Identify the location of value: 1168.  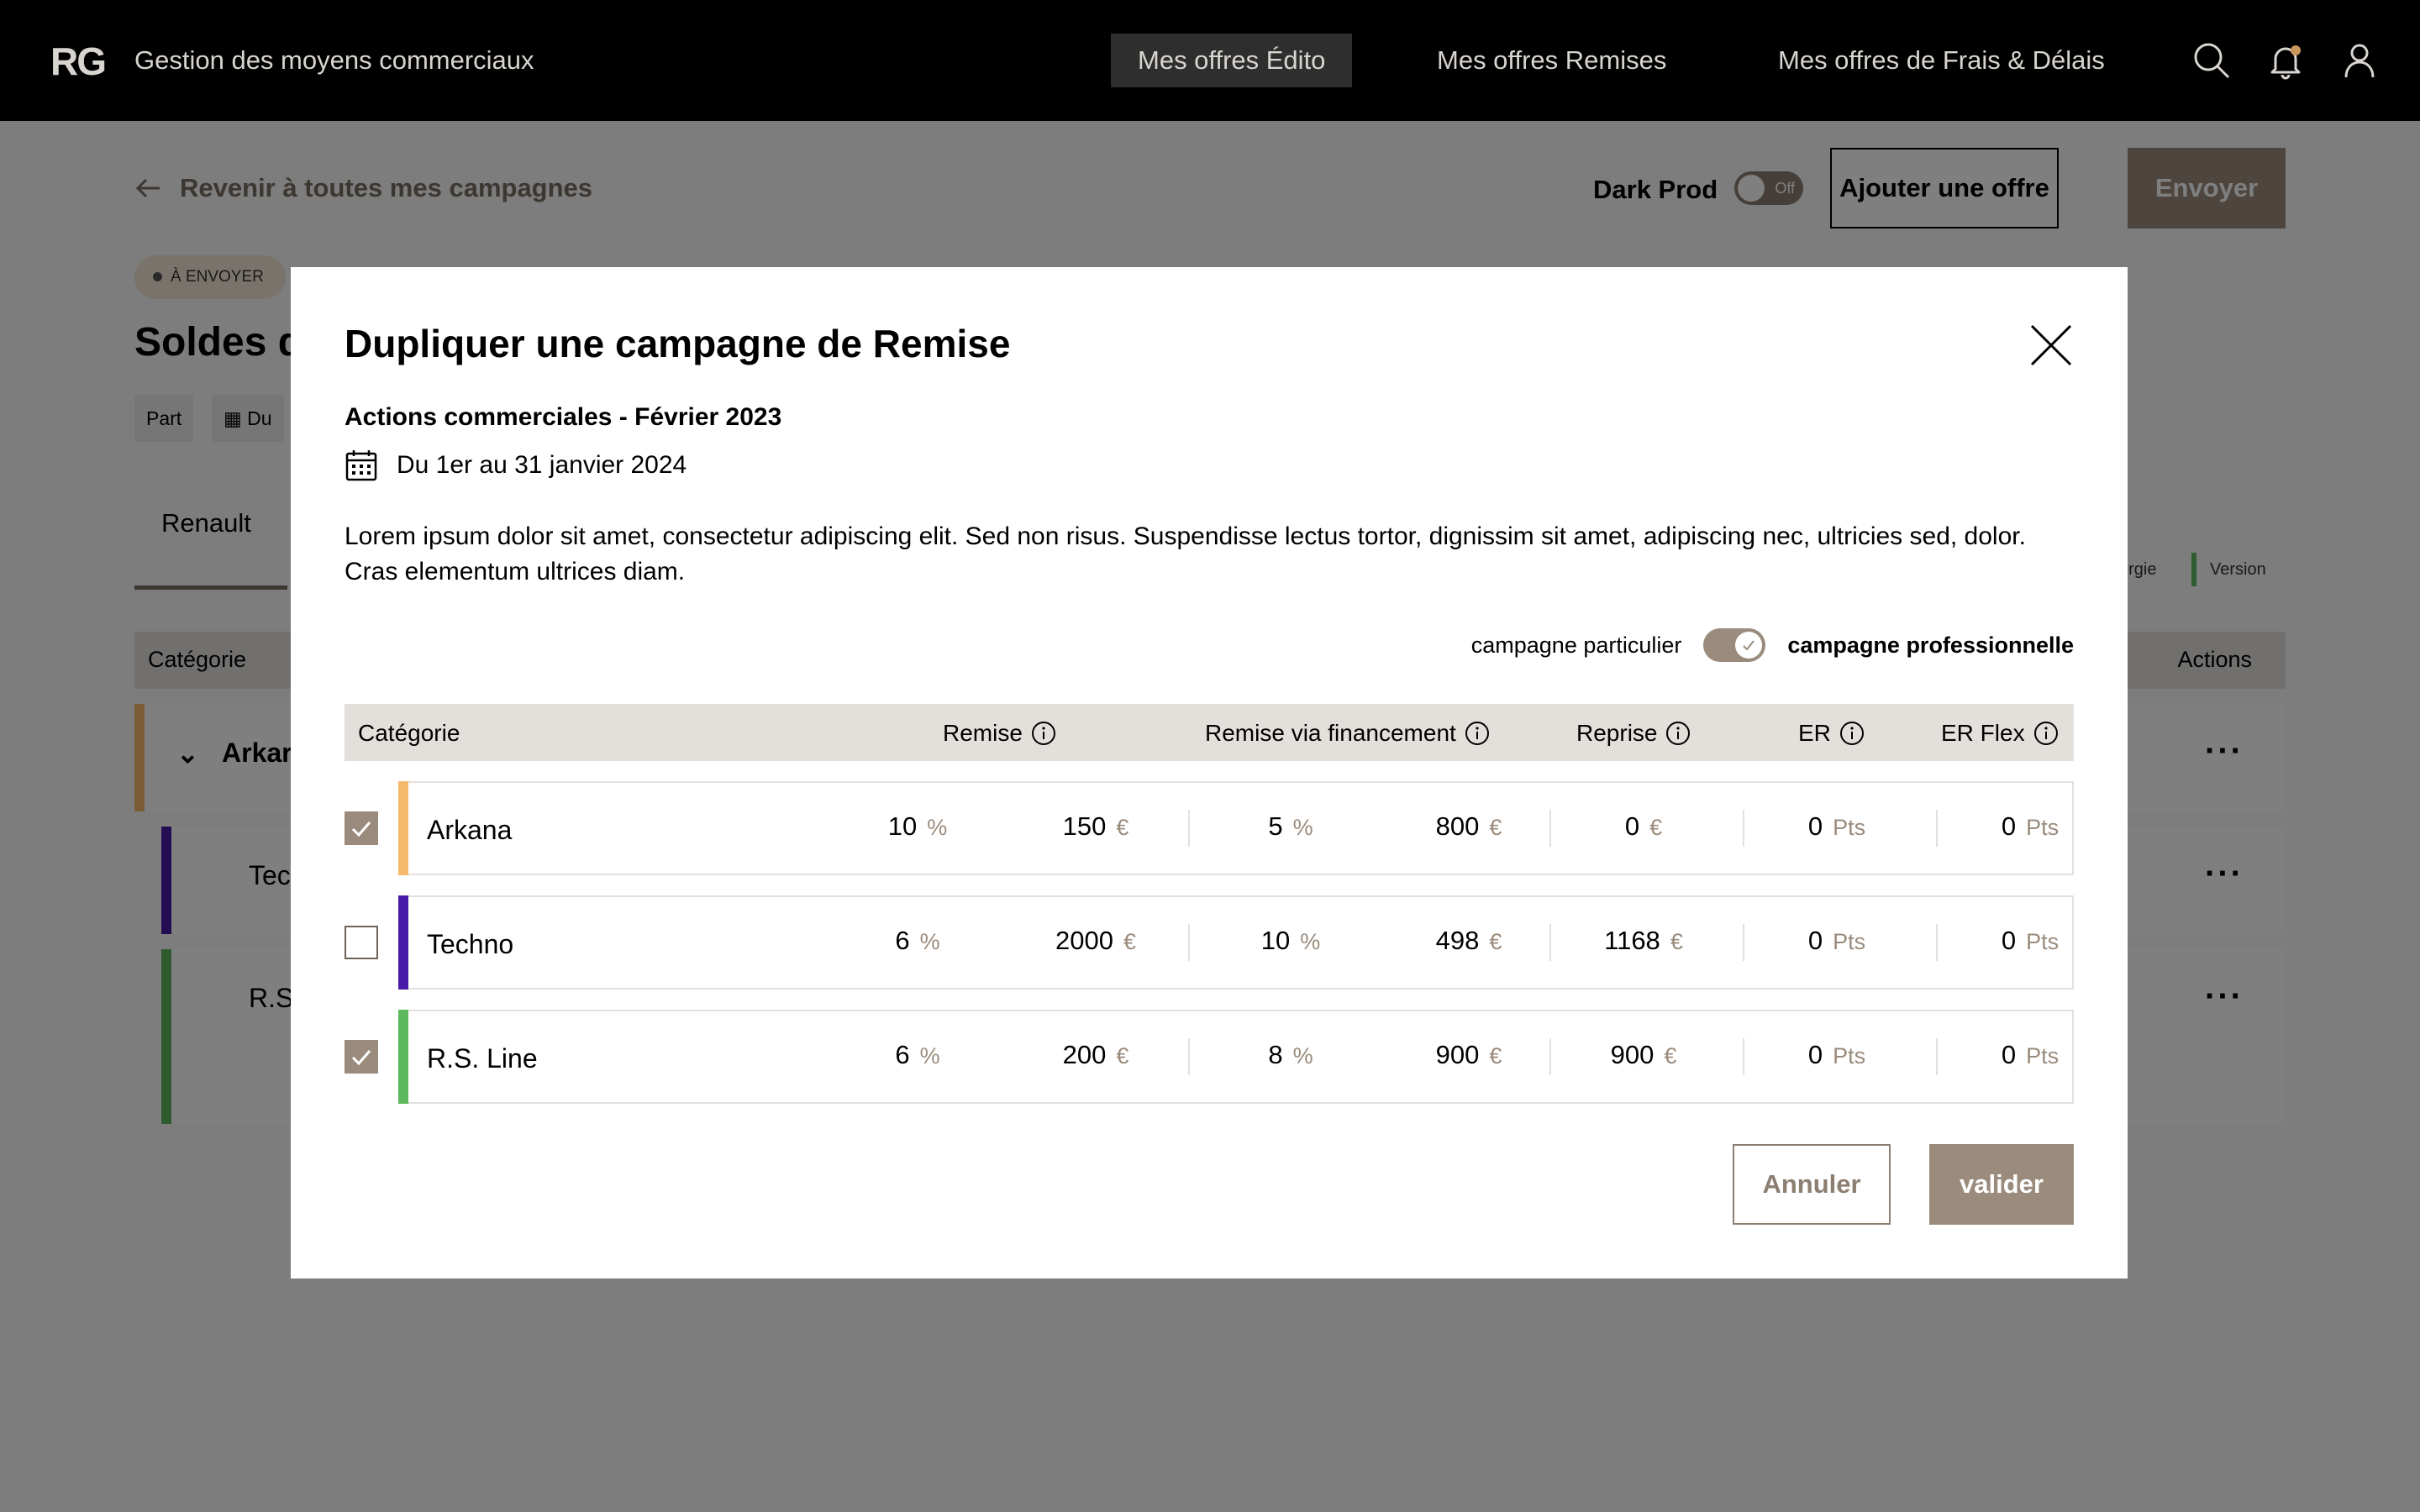
(1632, 940).